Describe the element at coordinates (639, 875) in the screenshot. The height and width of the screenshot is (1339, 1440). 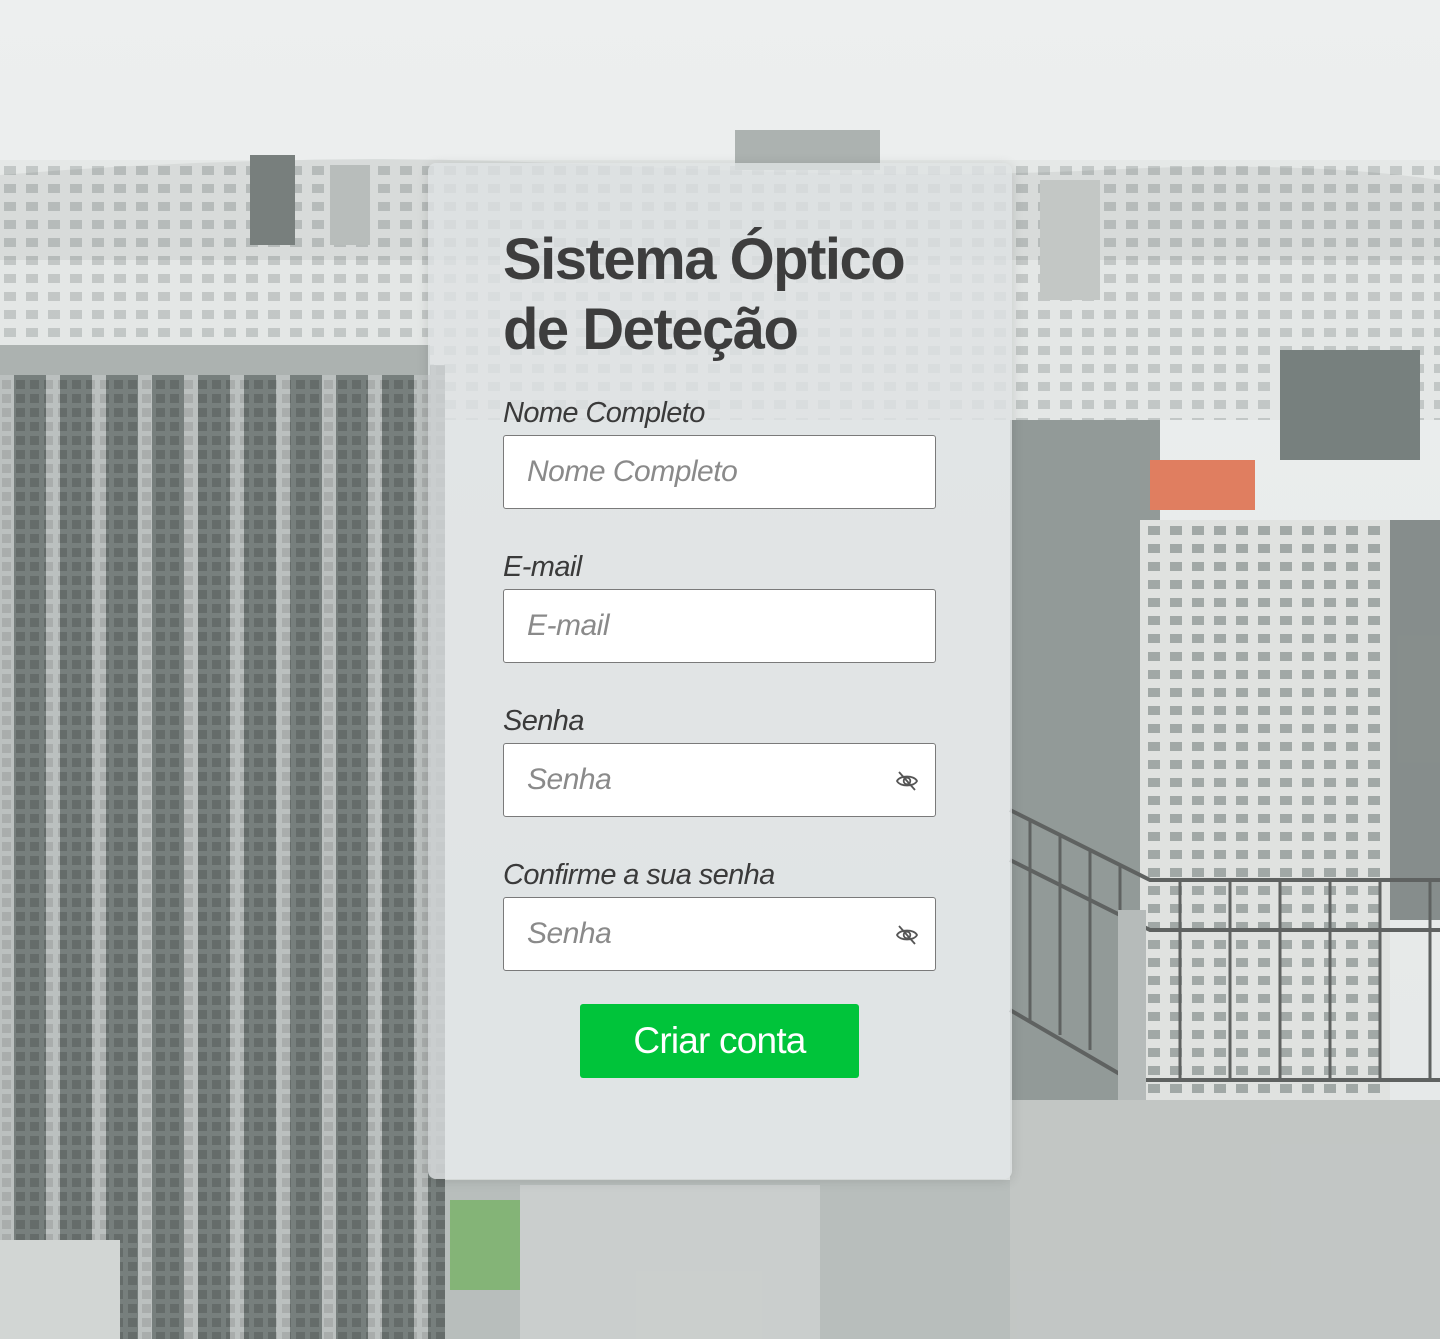
I see `confirm-password-label: Confirme a sua senha` at that location.